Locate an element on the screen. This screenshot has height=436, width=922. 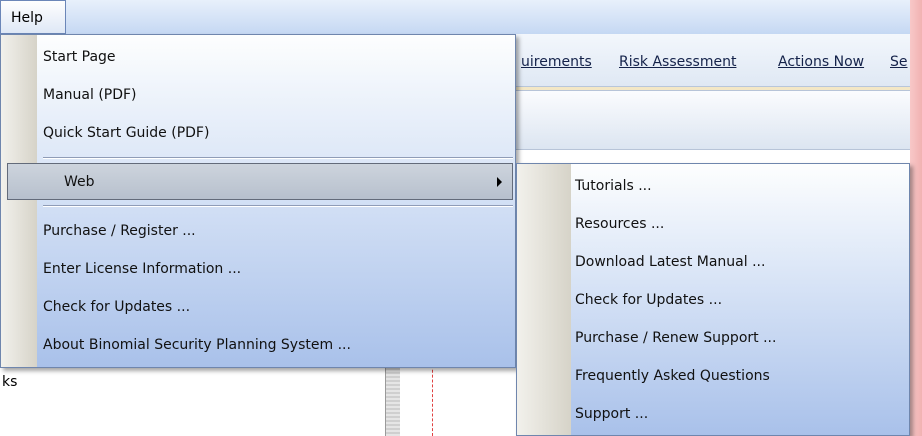
left-panel-text: ks is located at coordinates (10, 382).